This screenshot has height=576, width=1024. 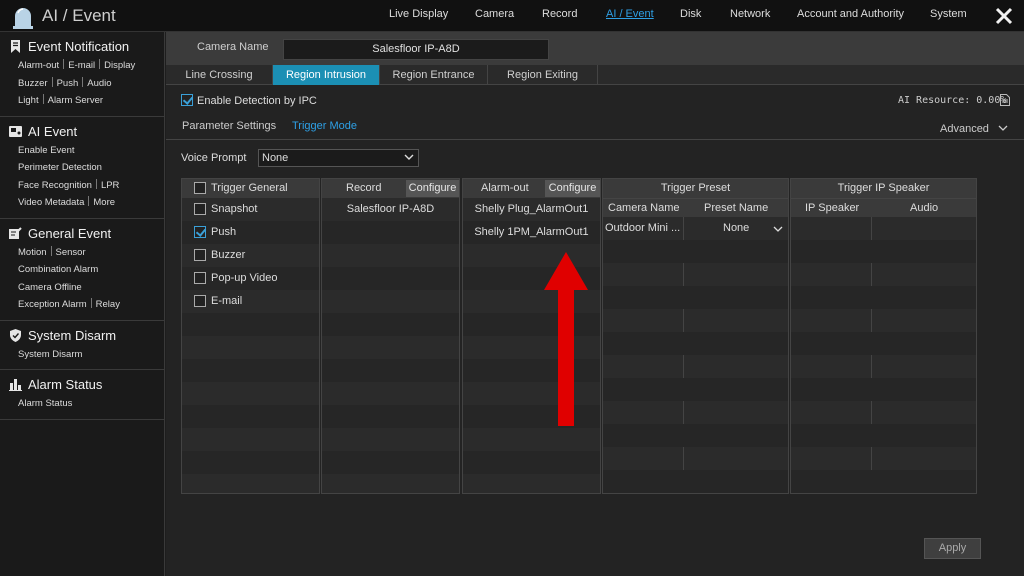 I want to click on column-header-audio: Audio, so click(x=924, y=208).